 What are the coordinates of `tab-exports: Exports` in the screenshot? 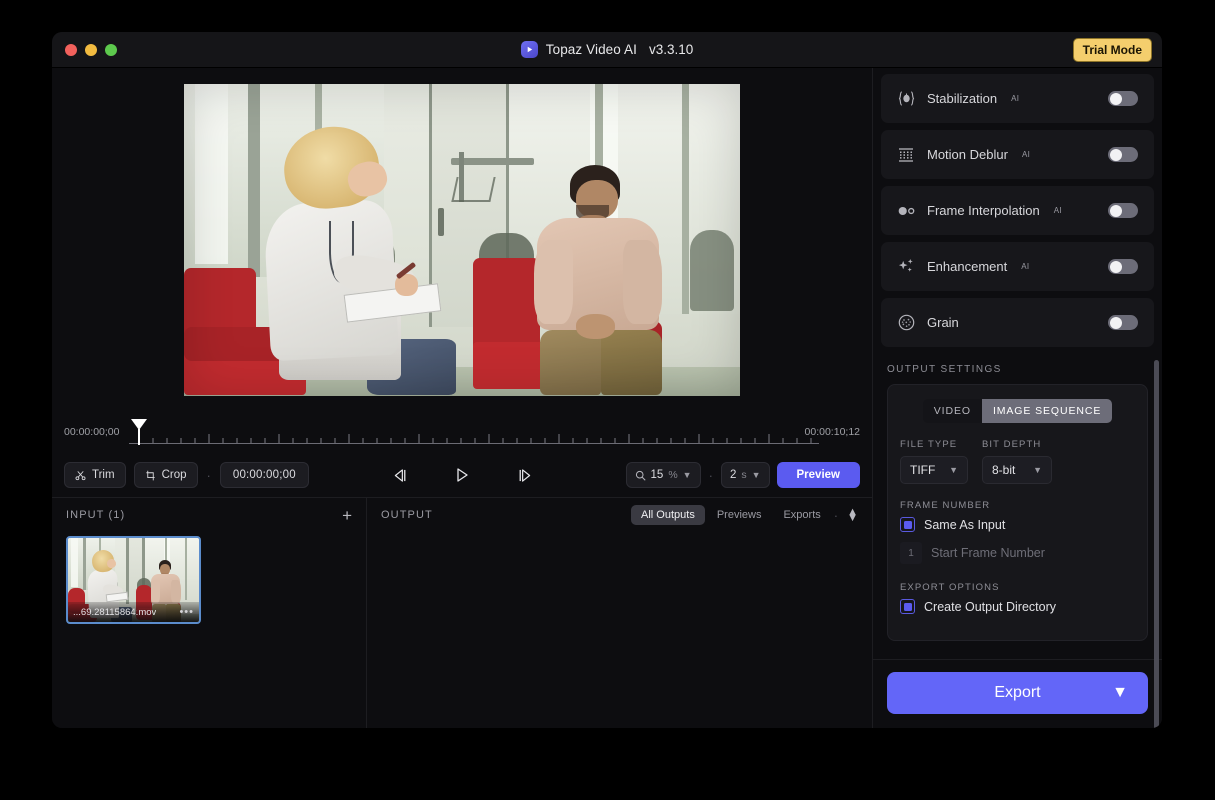 It's located at (801, 515).